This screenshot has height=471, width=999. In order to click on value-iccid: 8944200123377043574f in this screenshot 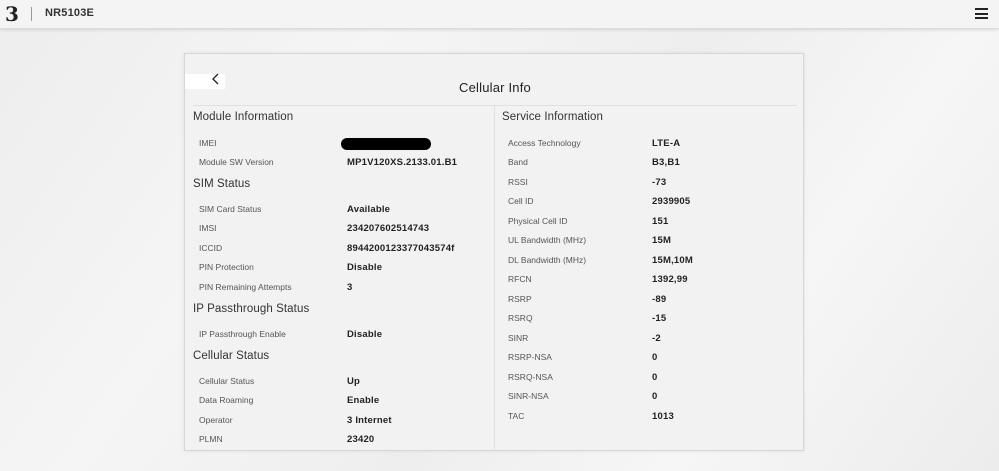, I will do `click(401, 248)`.